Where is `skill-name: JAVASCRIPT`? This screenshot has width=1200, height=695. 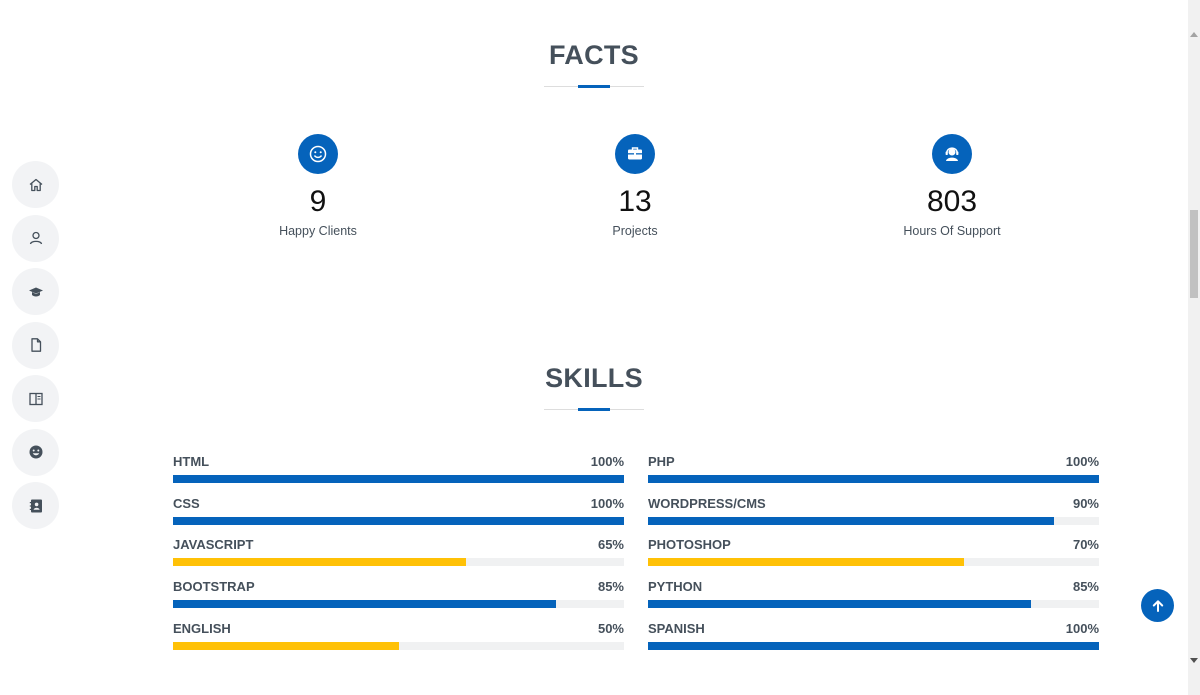 skill-name: JAVASCRIPT is located at coordinates (213, 545).